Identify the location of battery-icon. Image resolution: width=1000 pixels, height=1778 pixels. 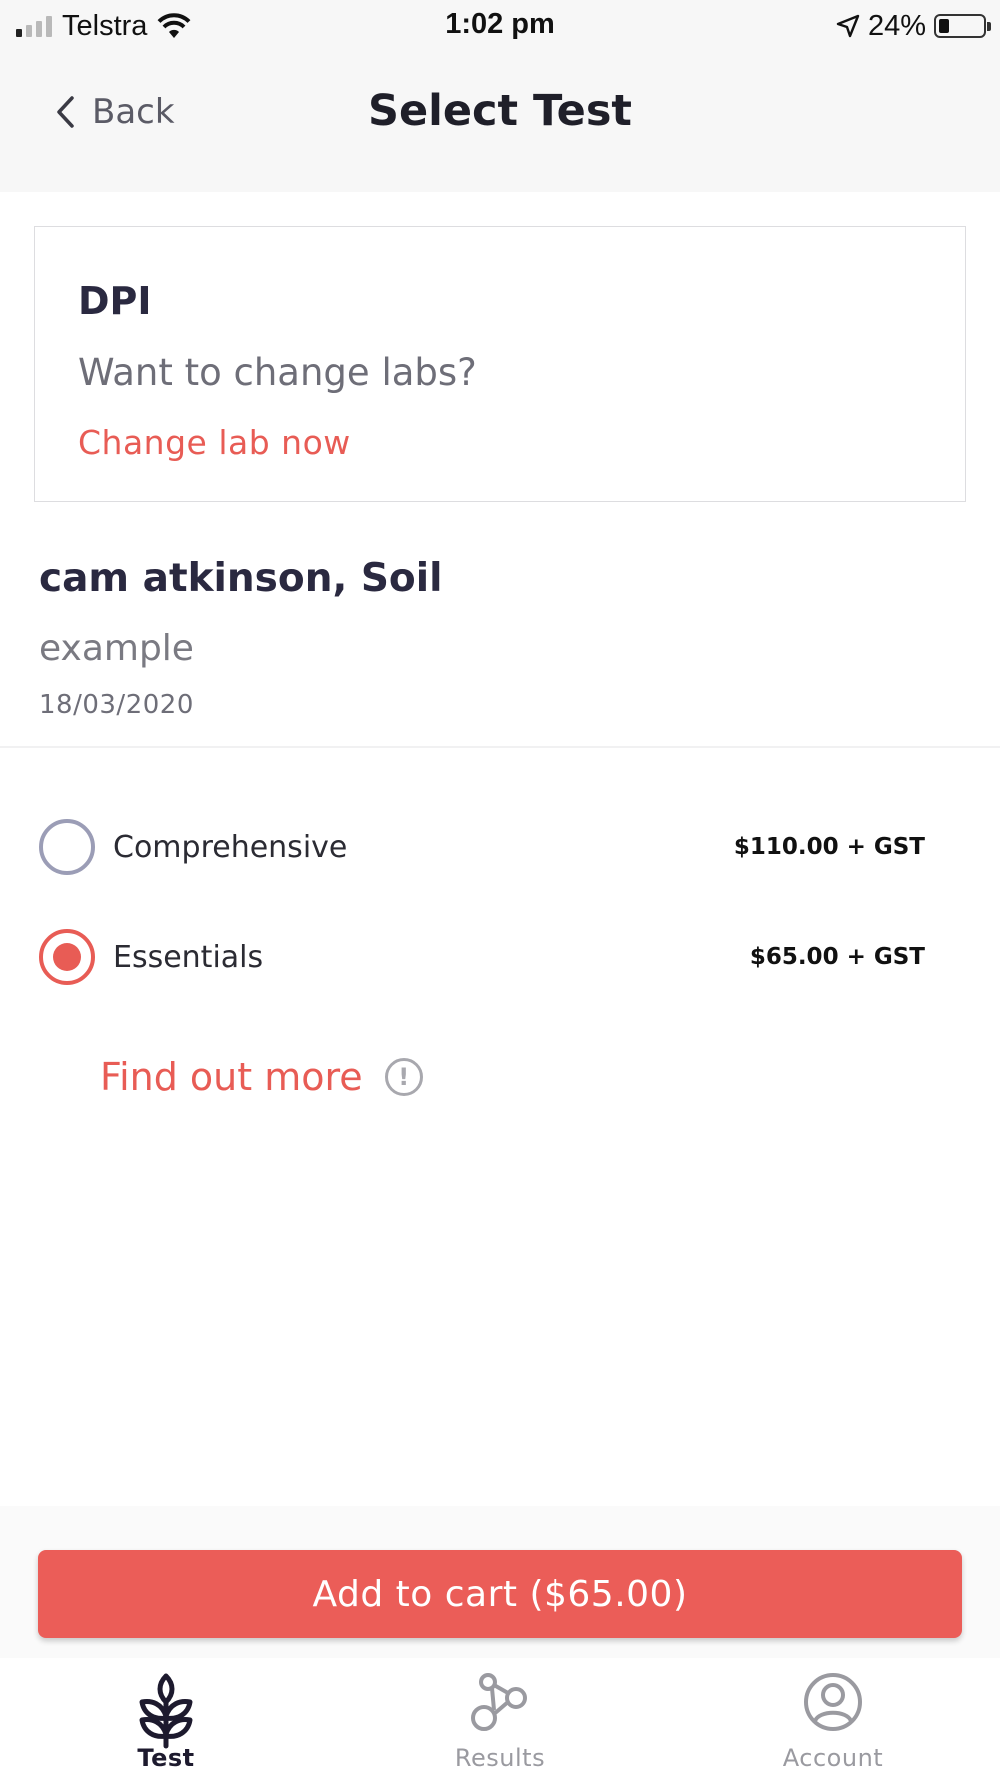
(962, 26).